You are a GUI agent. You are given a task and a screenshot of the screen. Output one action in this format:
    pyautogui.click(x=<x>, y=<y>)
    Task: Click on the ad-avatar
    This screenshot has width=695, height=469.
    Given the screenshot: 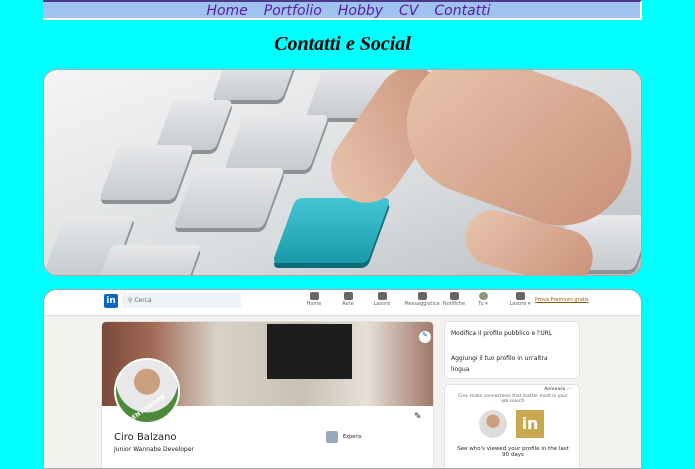 What is the action you would take?
    pyautogui.click(x=493, y=424)
    